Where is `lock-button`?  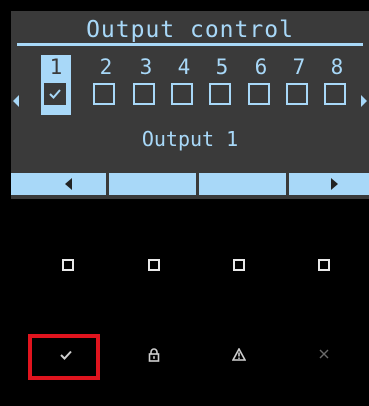 lock-button is located at coordinates (154, 358).